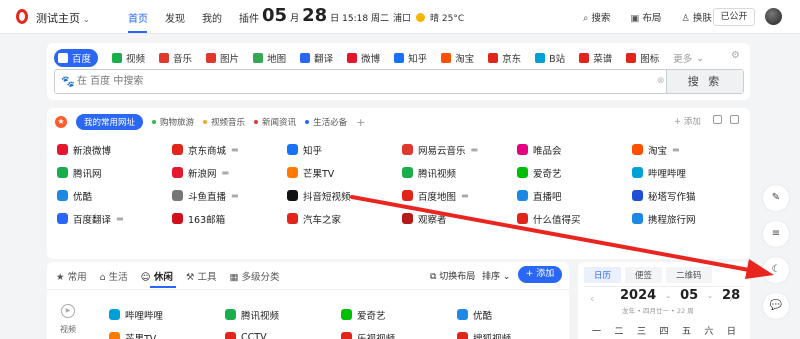 The height and width of the screenshot is (339, 800). What do you see at coordinates (731, 295) in the screenshot?
I see `calendar-day: 28` at bounding box center [731, 295].